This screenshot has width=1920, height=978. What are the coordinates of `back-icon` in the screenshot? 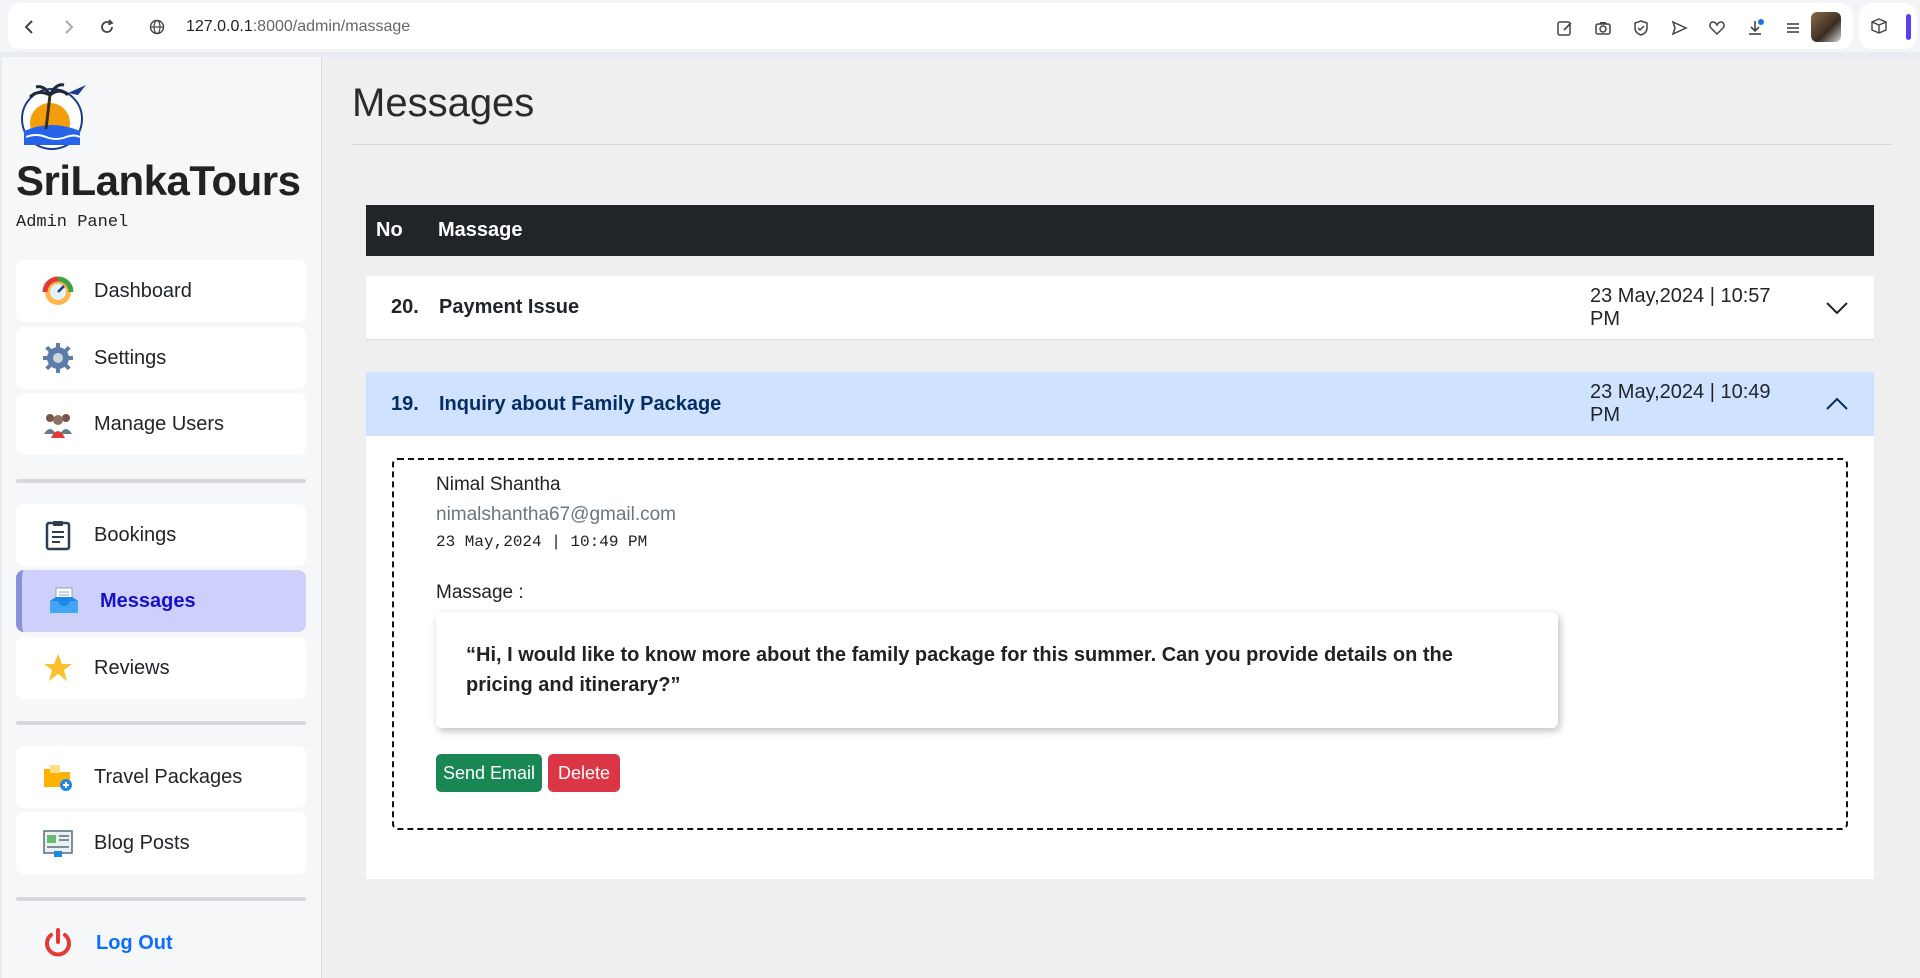 It's located at (30, 27).